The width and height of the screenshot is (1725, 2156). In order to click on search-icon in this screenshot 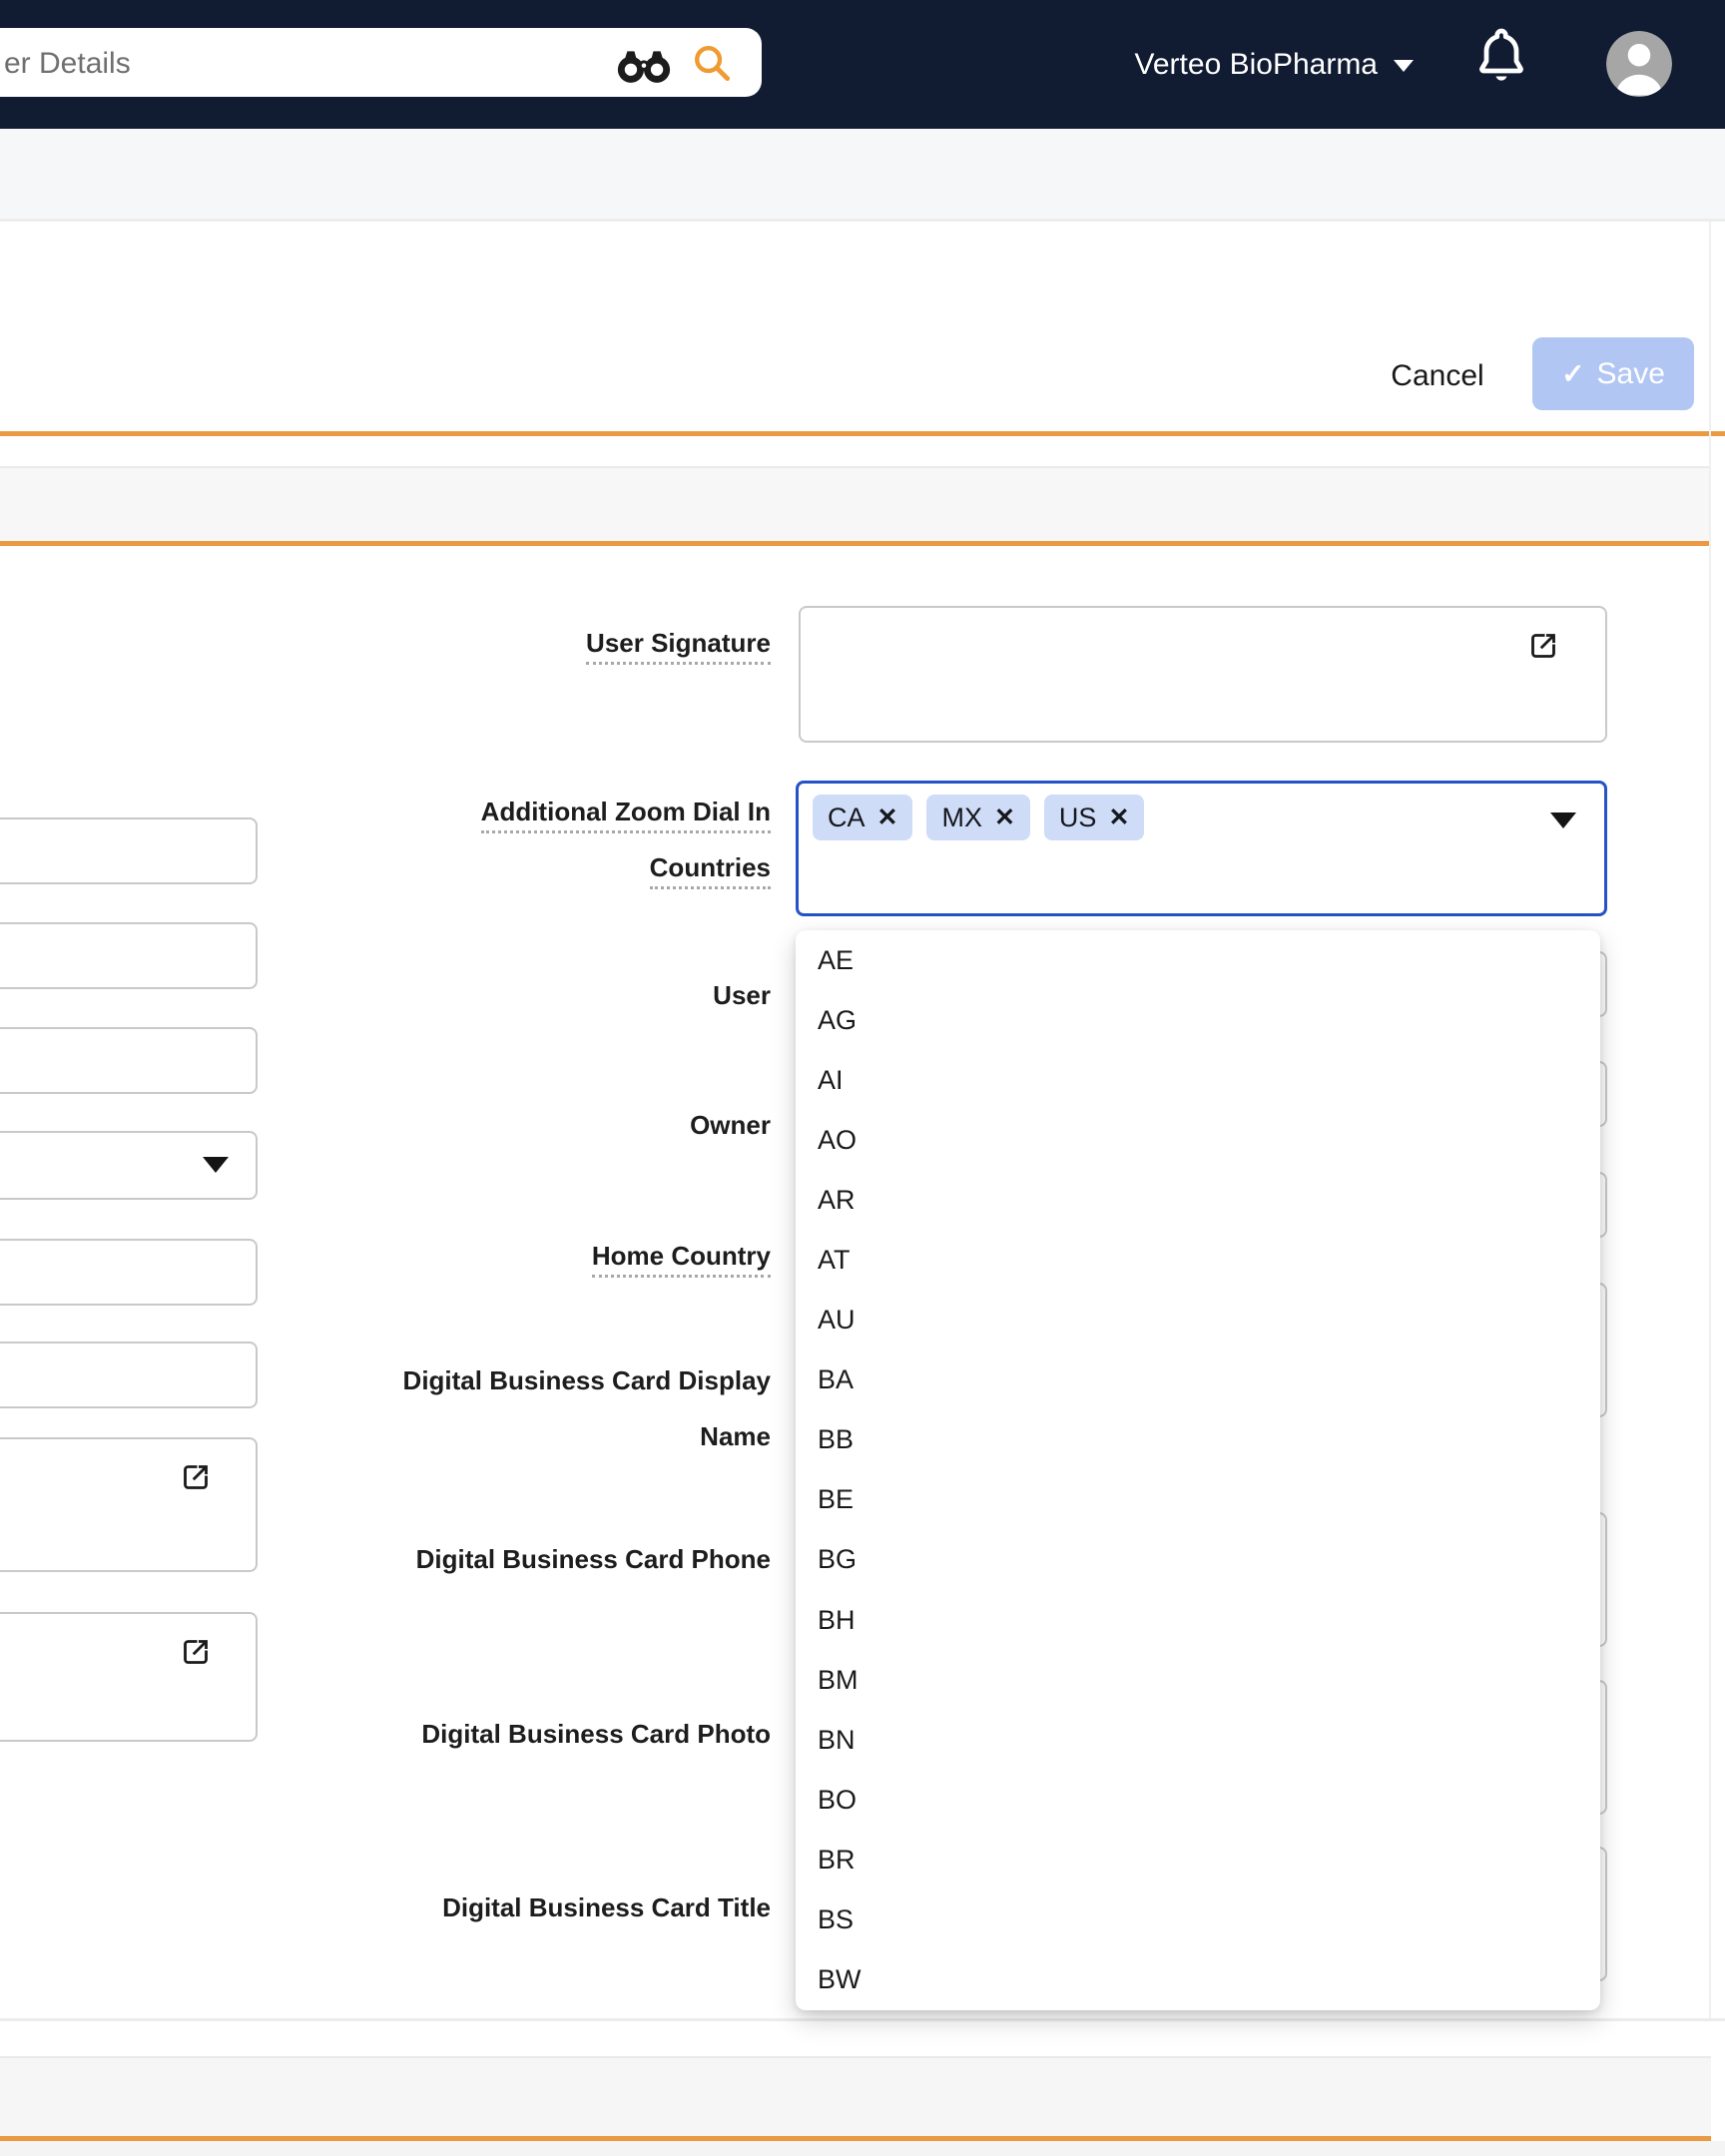, I will do `click(713, 64)`.